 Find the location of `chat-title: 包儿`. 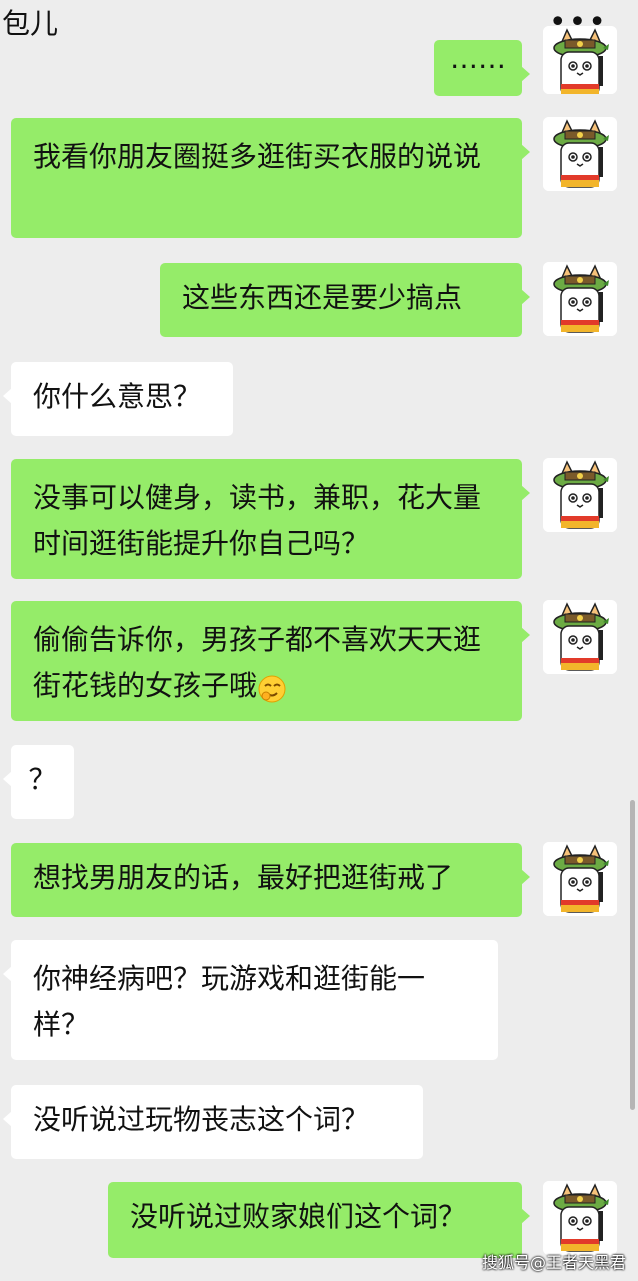

chat-title: 包儿 is located at coordinates (30, 23).